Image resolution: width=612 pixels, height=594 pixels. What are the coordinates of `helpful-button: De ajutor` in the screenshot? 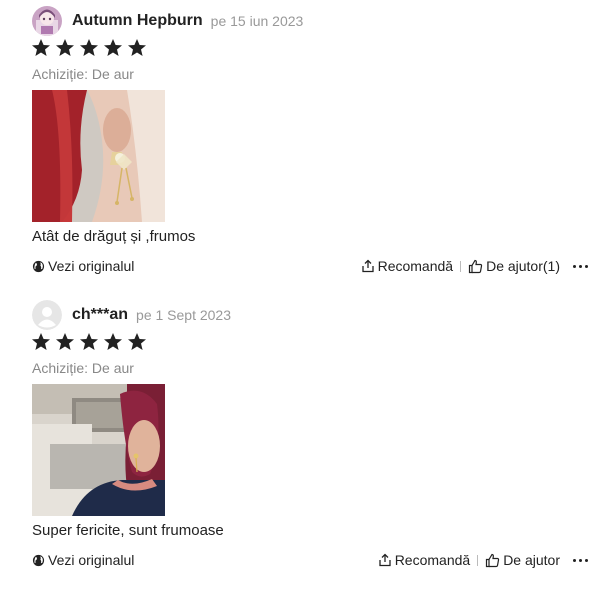 It's located at (522, 560).